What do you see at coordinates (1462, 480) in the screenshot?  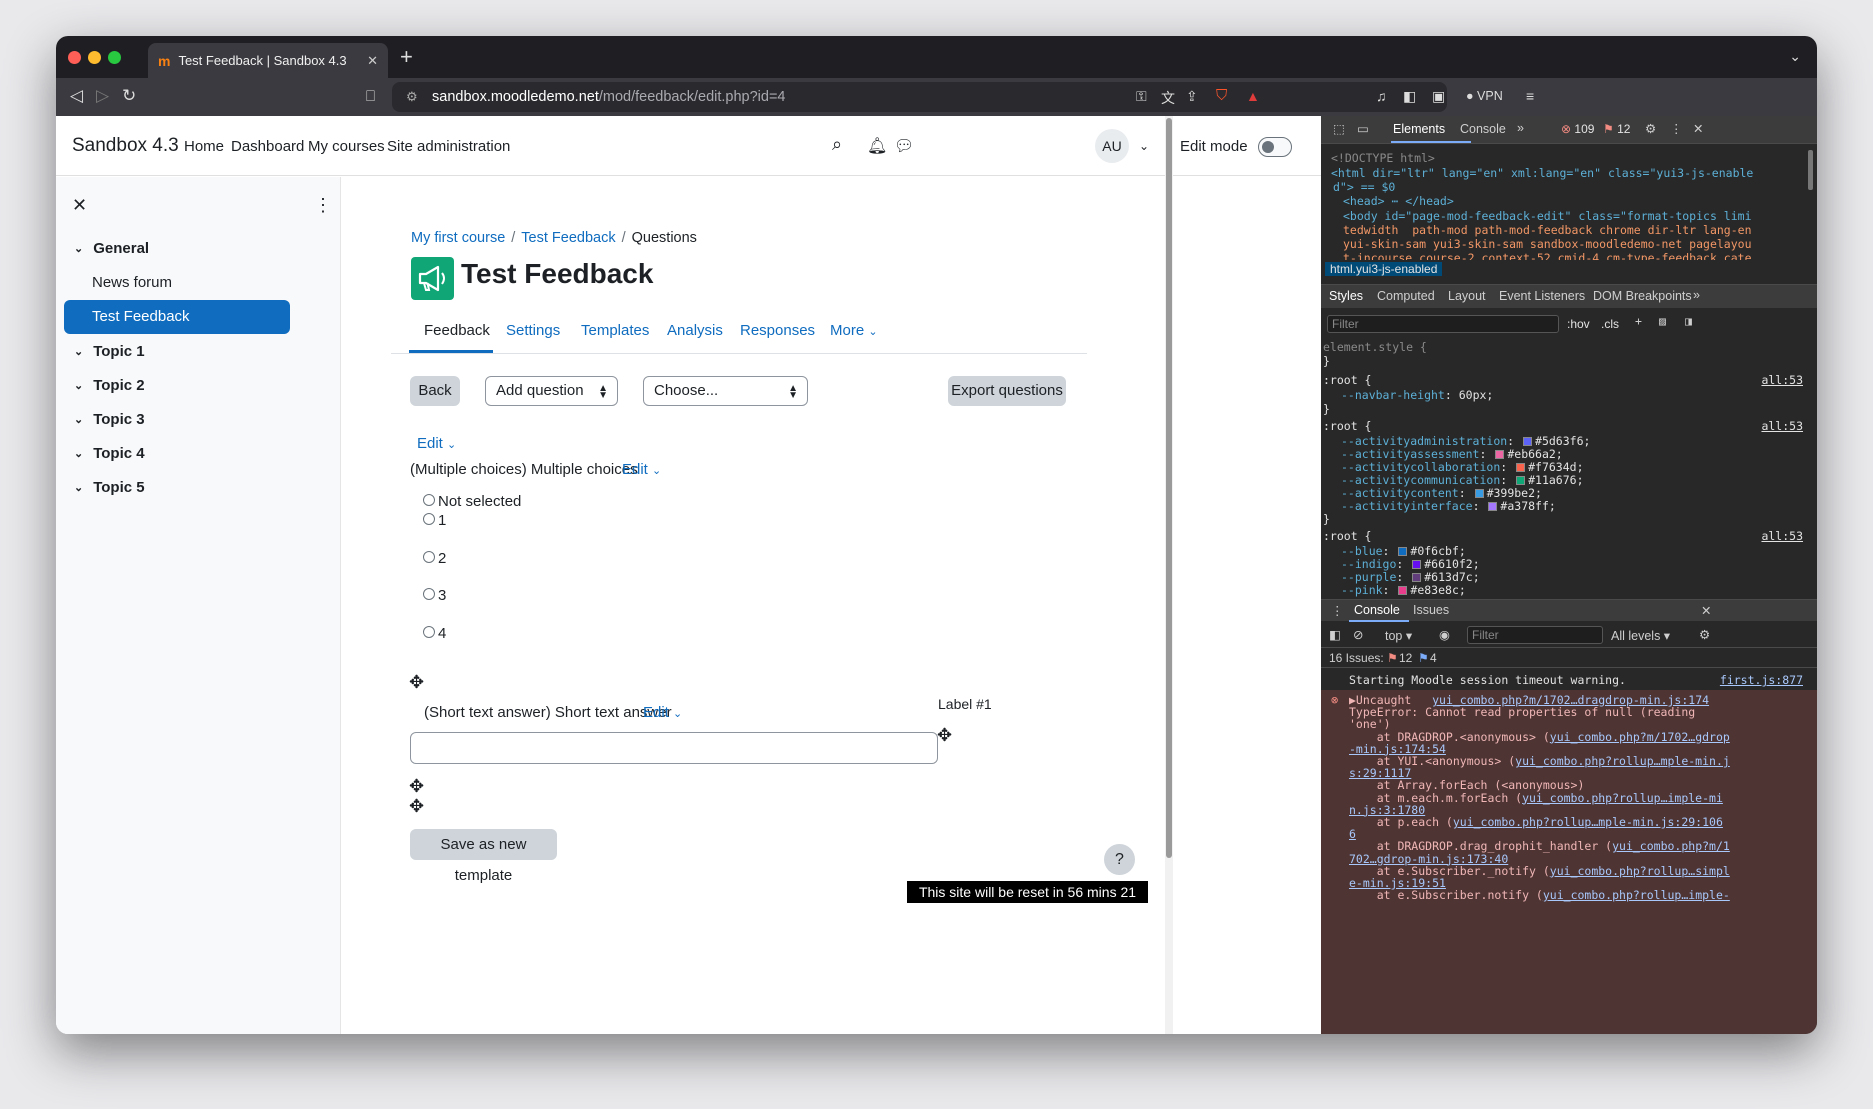 I see `css-property: --activitycommunication: #11a676;` at bounding box center [1462, 480].